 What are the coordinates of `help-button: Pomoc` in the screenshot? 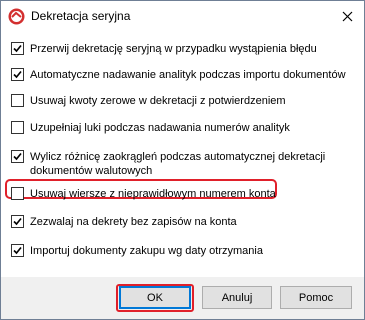 It's located at (316, 297).